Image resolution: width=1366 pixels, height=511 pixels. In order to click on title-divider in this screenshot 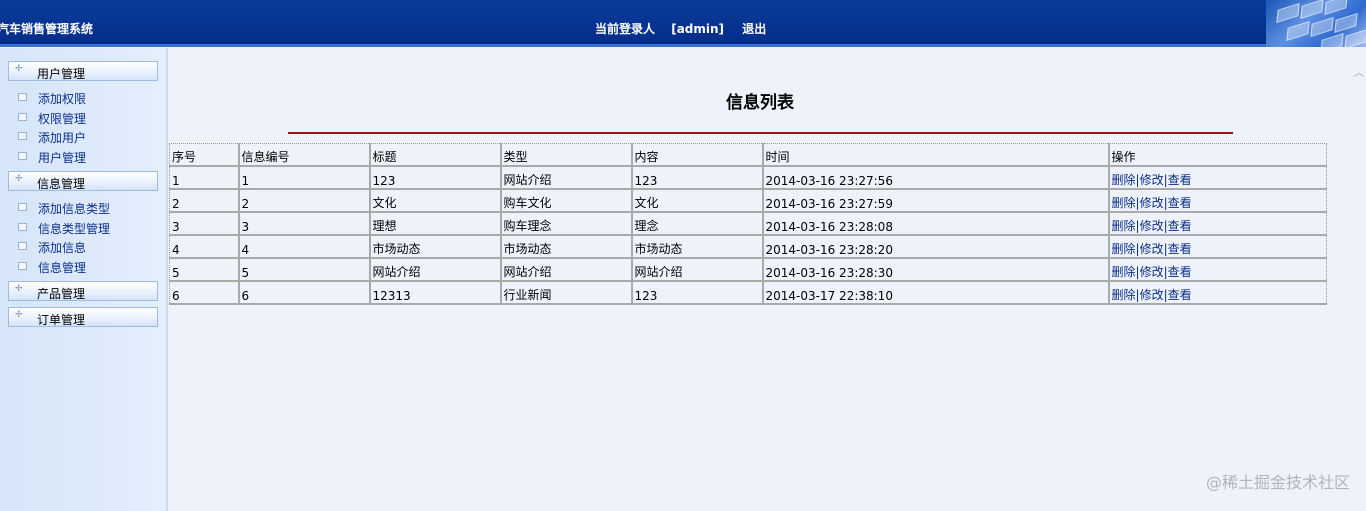, I will do `click(760, 133)`.